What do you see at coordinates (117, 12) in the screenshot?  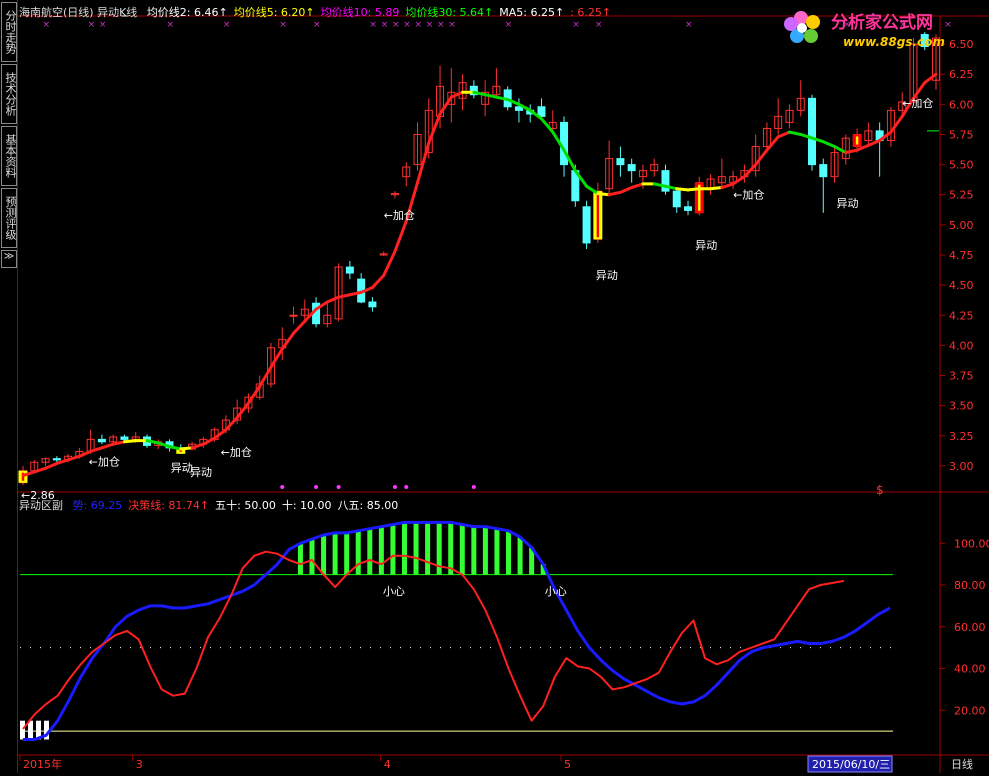 I see `indicator-name: 异动K线` at bounding box center [117, 12].